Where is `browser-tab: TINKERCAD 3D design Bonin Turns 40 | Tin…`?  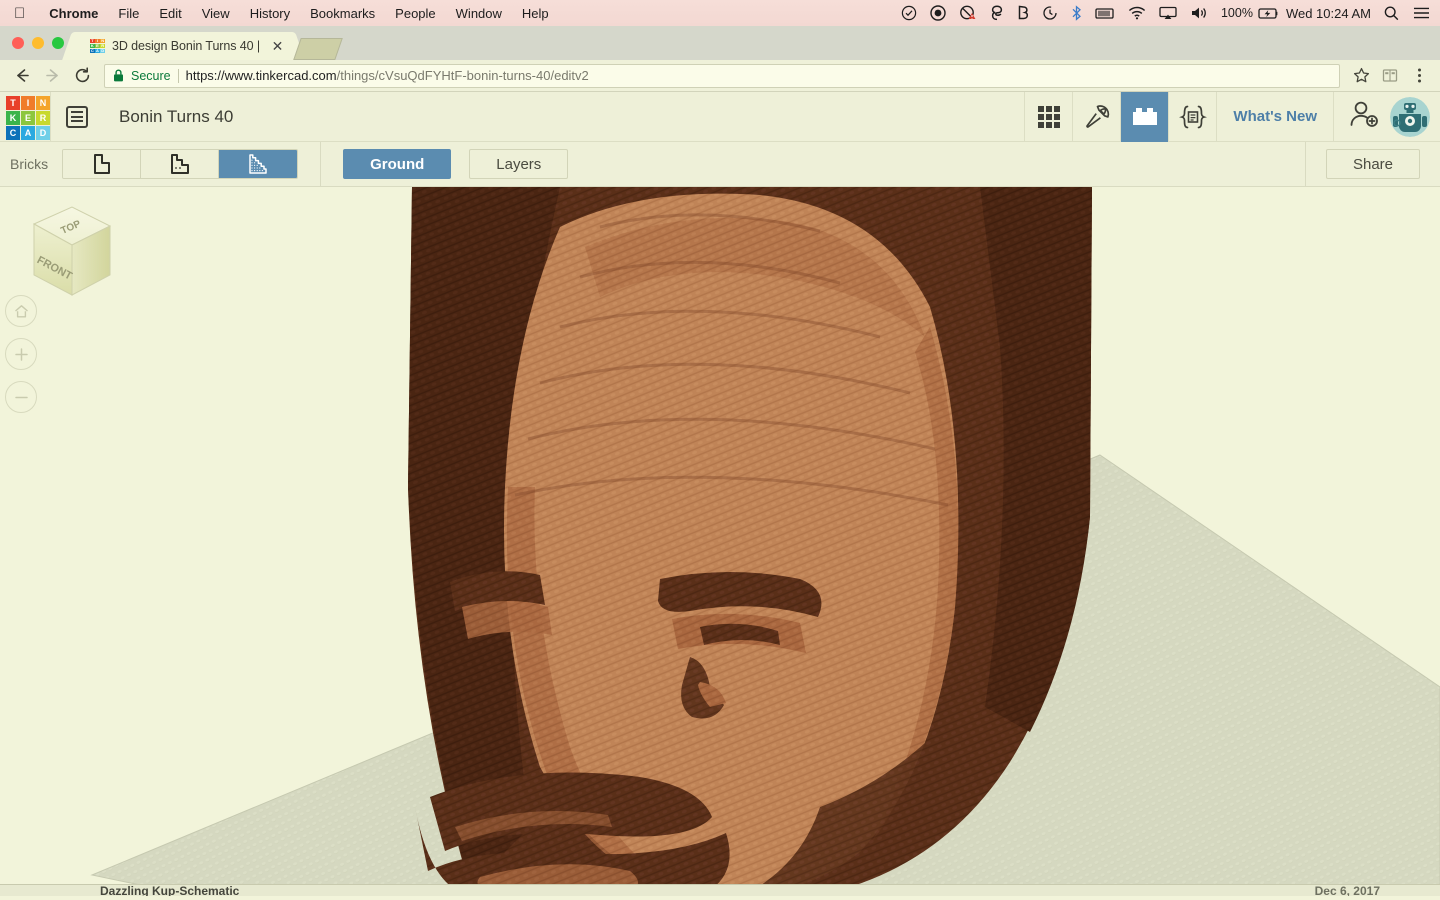 browser-tab: TINKERCAD 3D design Bonin Turns 40 | Tin… is located at coordinates (183, 46).